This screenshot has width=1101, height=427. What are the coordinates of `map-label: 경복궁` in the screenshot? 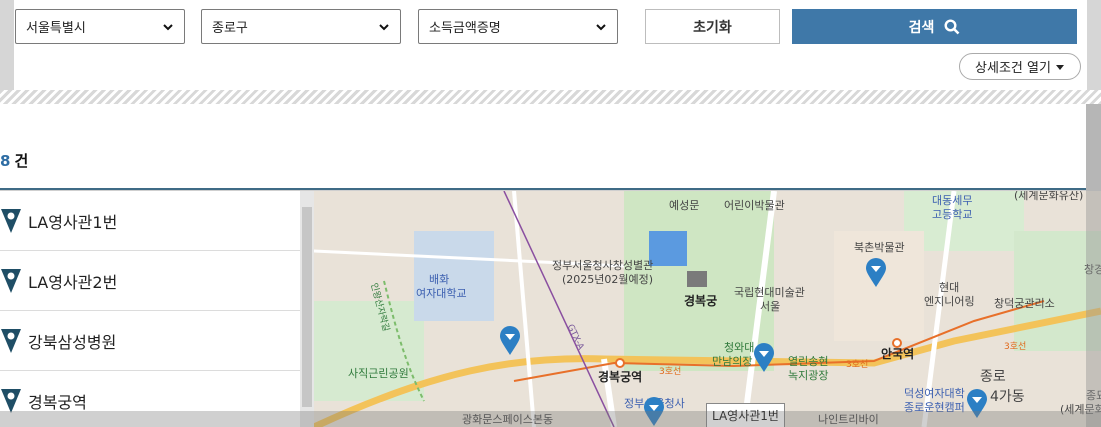 It's located at (701, 301).